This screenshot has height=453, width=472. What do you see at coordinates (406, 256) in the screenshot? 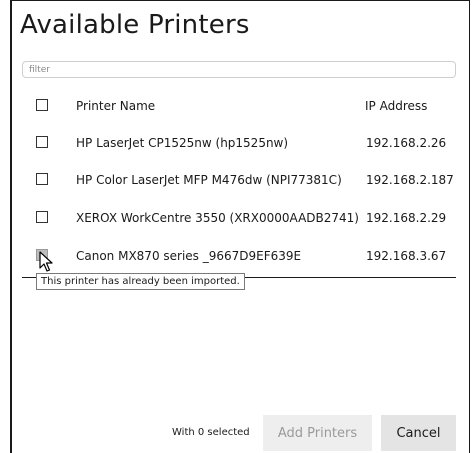
I see `printer-ip: 192.168.3.67` at bounding box center [406, 256].